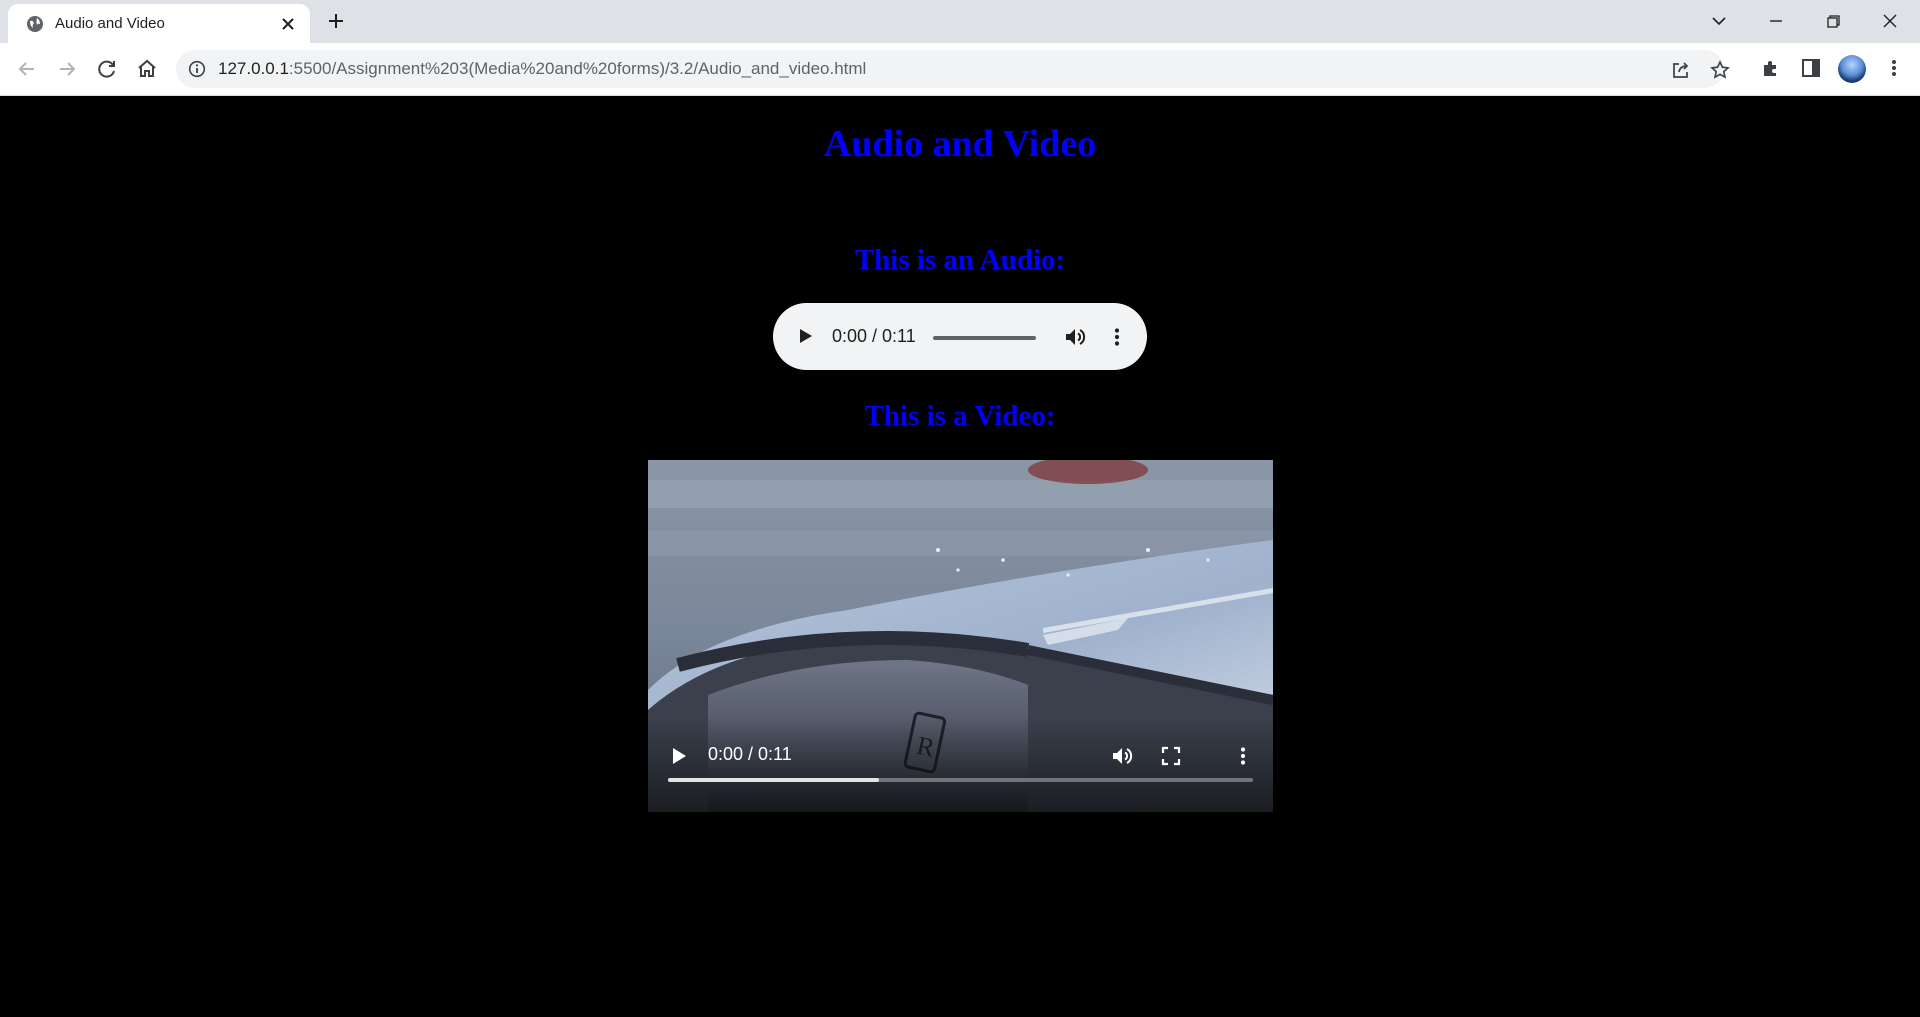  What do you see at coordinates (1171, 756) in the screenshot?
I see `fullscreen-icon` at bounding box center [1171, 756].